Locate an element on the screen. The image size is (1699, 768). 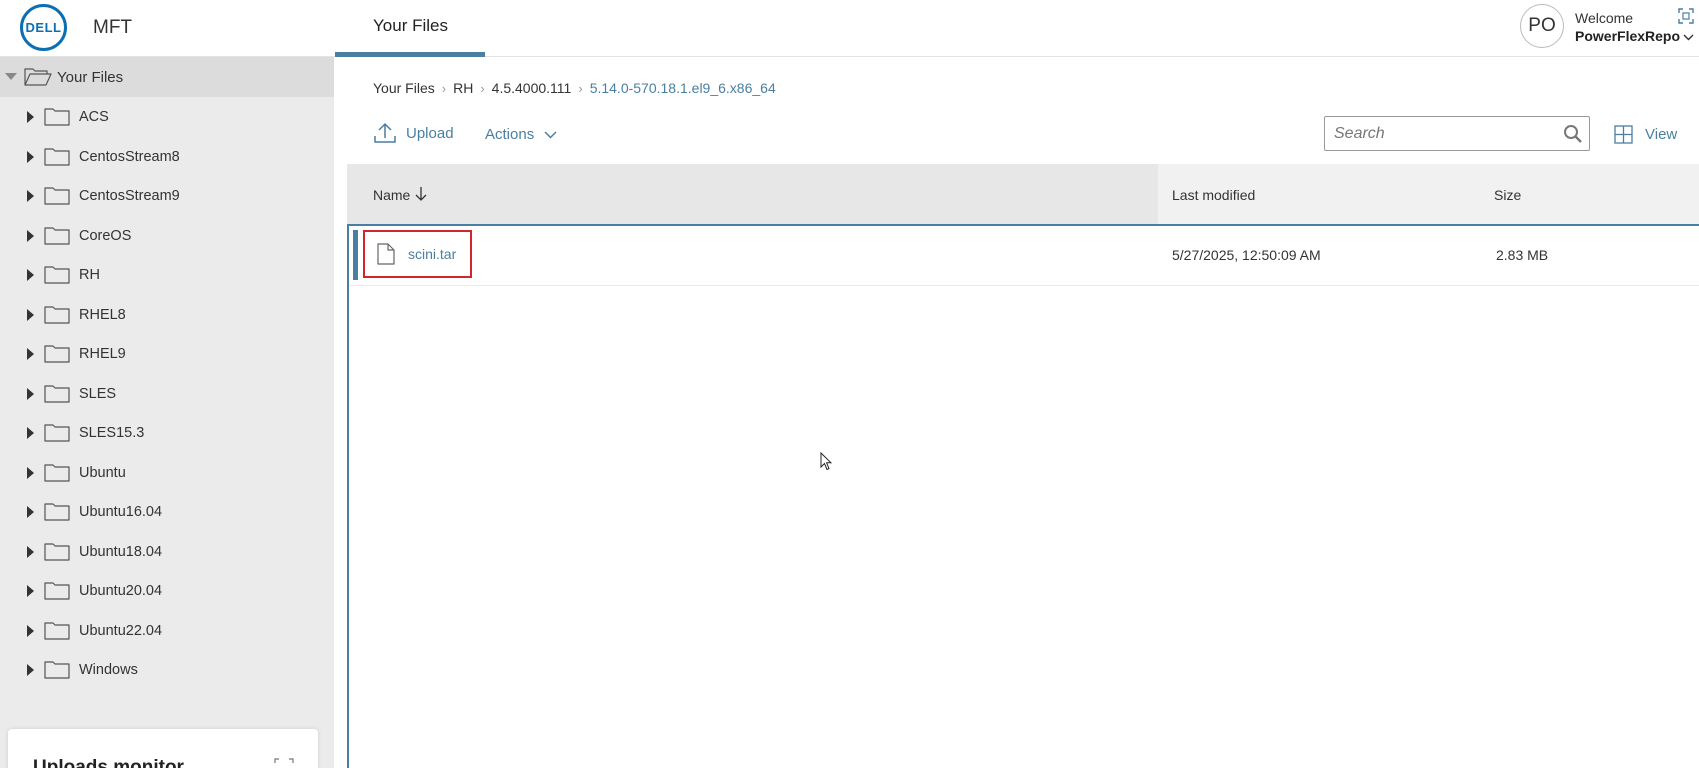
sidebar-item-label: SLES15.3 is located at coordinates (112, 433).